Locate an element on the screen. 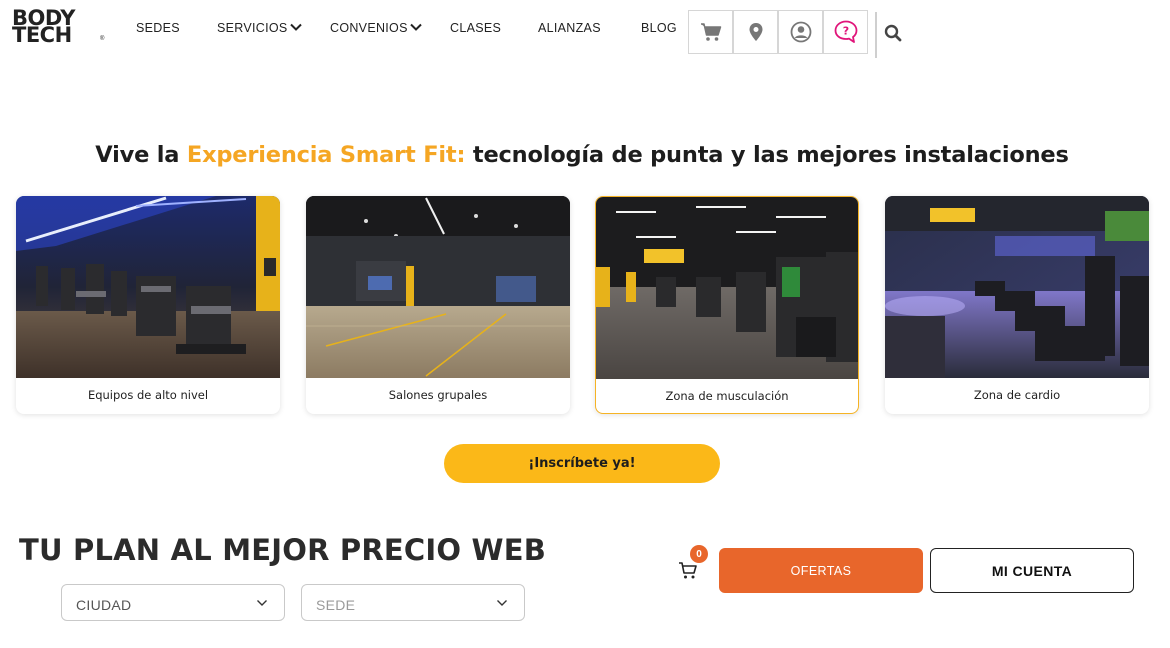  search-icon is located at coordinates (893, 33).